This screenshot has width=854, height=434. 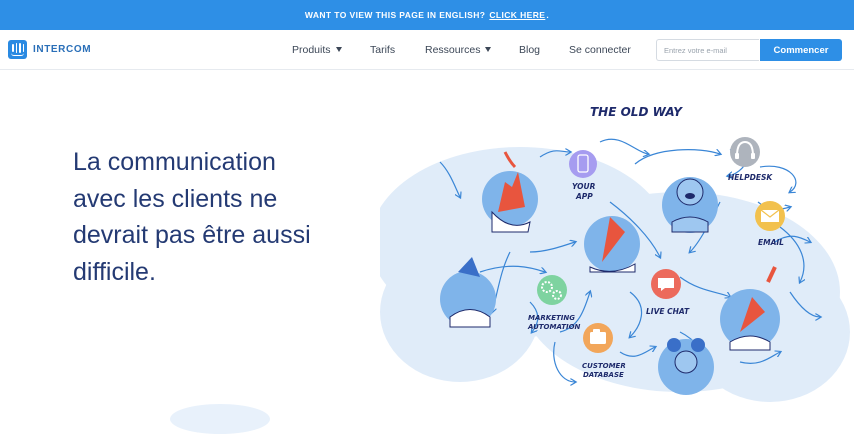 I want to click on banner-text: WANT TO VIEW THIS PAGE IN ENGLISH?, so click(x=395, y=15).